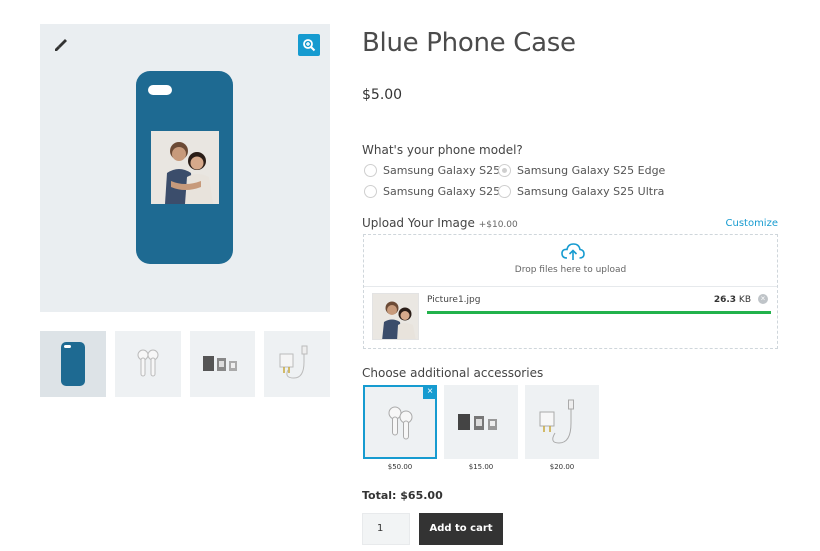 The image size is (820, 551). I want to click on accessories-label: Choose additional accessories, so click(453, 373).